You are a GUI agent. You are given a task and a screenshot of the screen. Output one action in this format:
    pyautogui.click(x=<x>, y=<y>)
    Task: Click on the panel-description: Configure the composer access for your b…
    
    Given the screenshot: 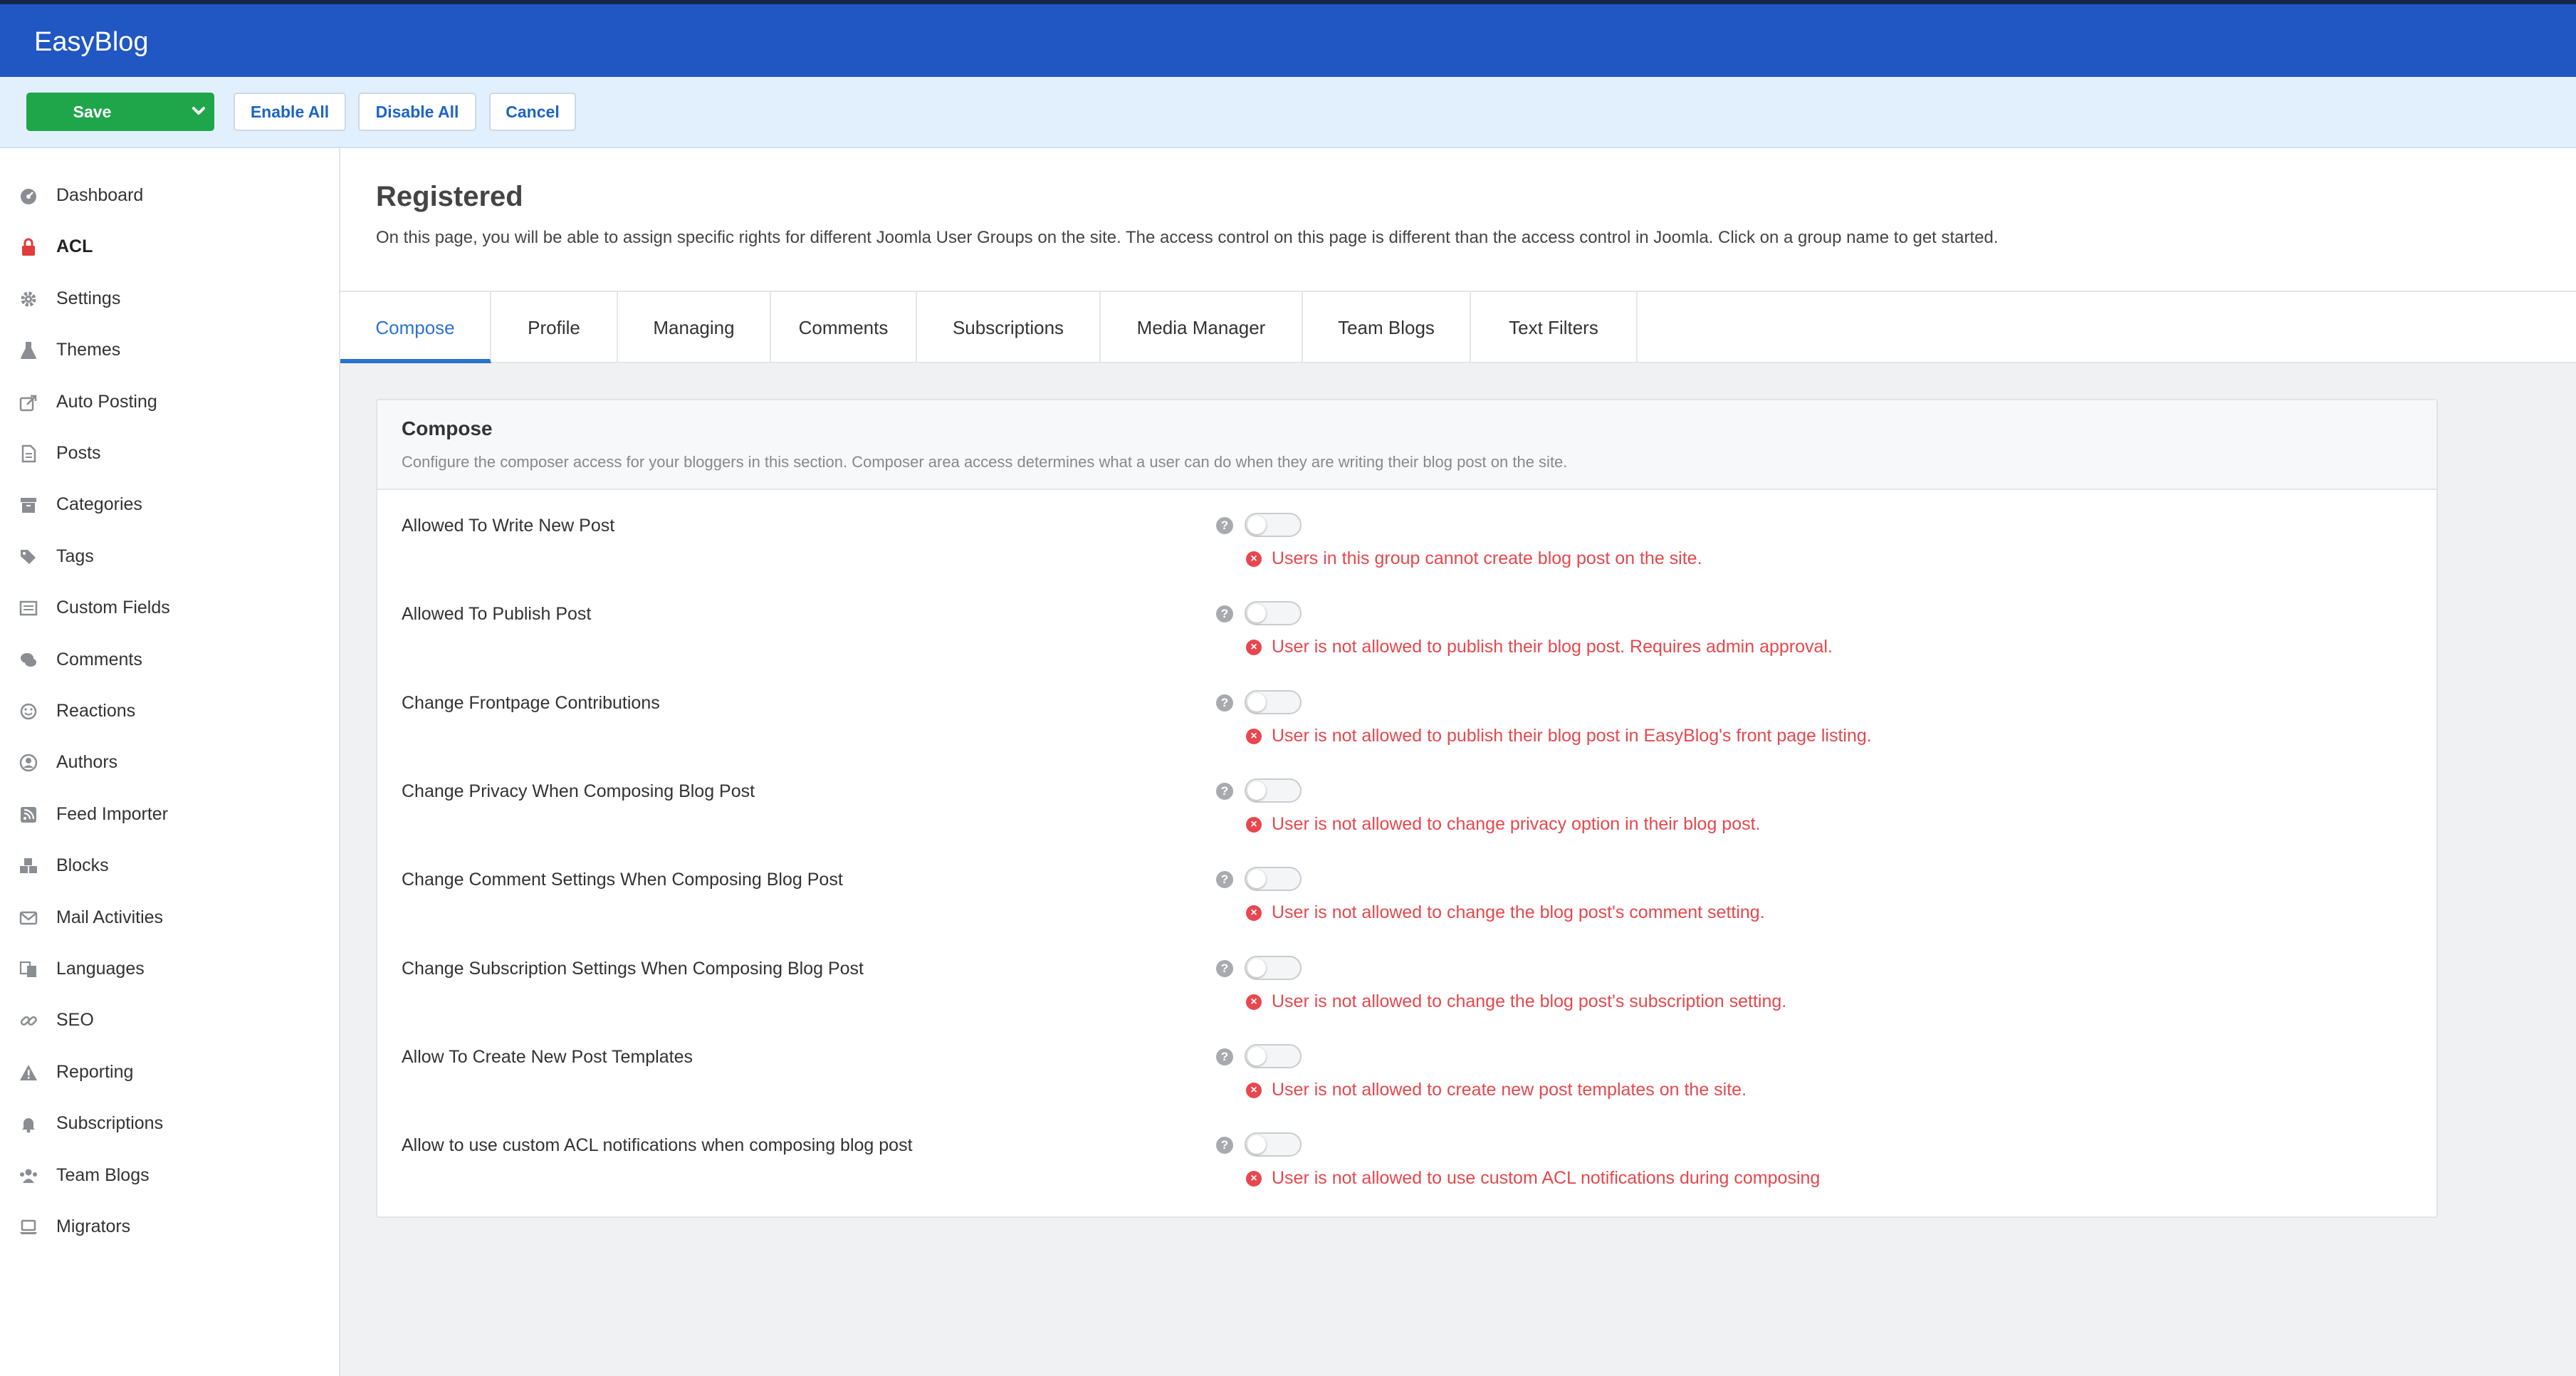 What is the action you would take?
    pyautogui.click(x=985, y=462)
    